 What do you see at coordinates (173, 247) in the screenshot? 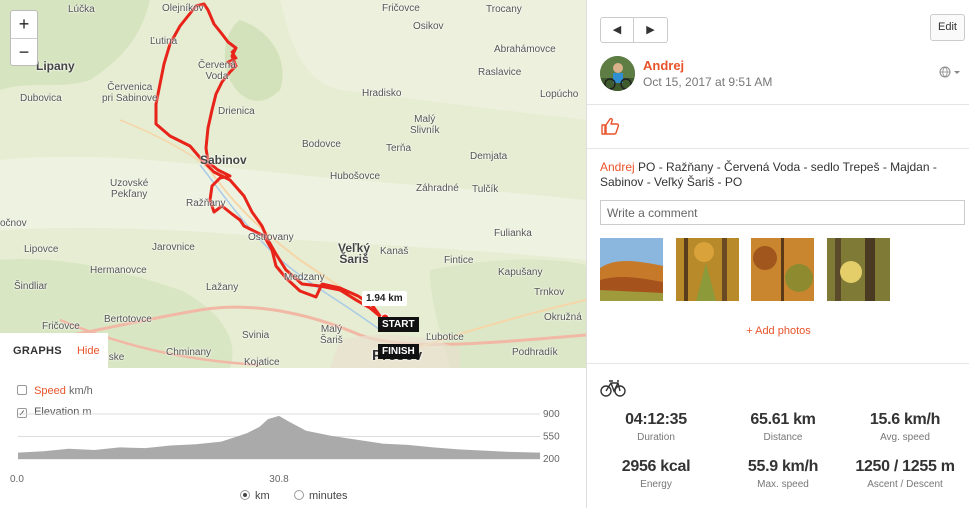
I see `map-place-label: Jarovnice` at bounding box center [173, 247].